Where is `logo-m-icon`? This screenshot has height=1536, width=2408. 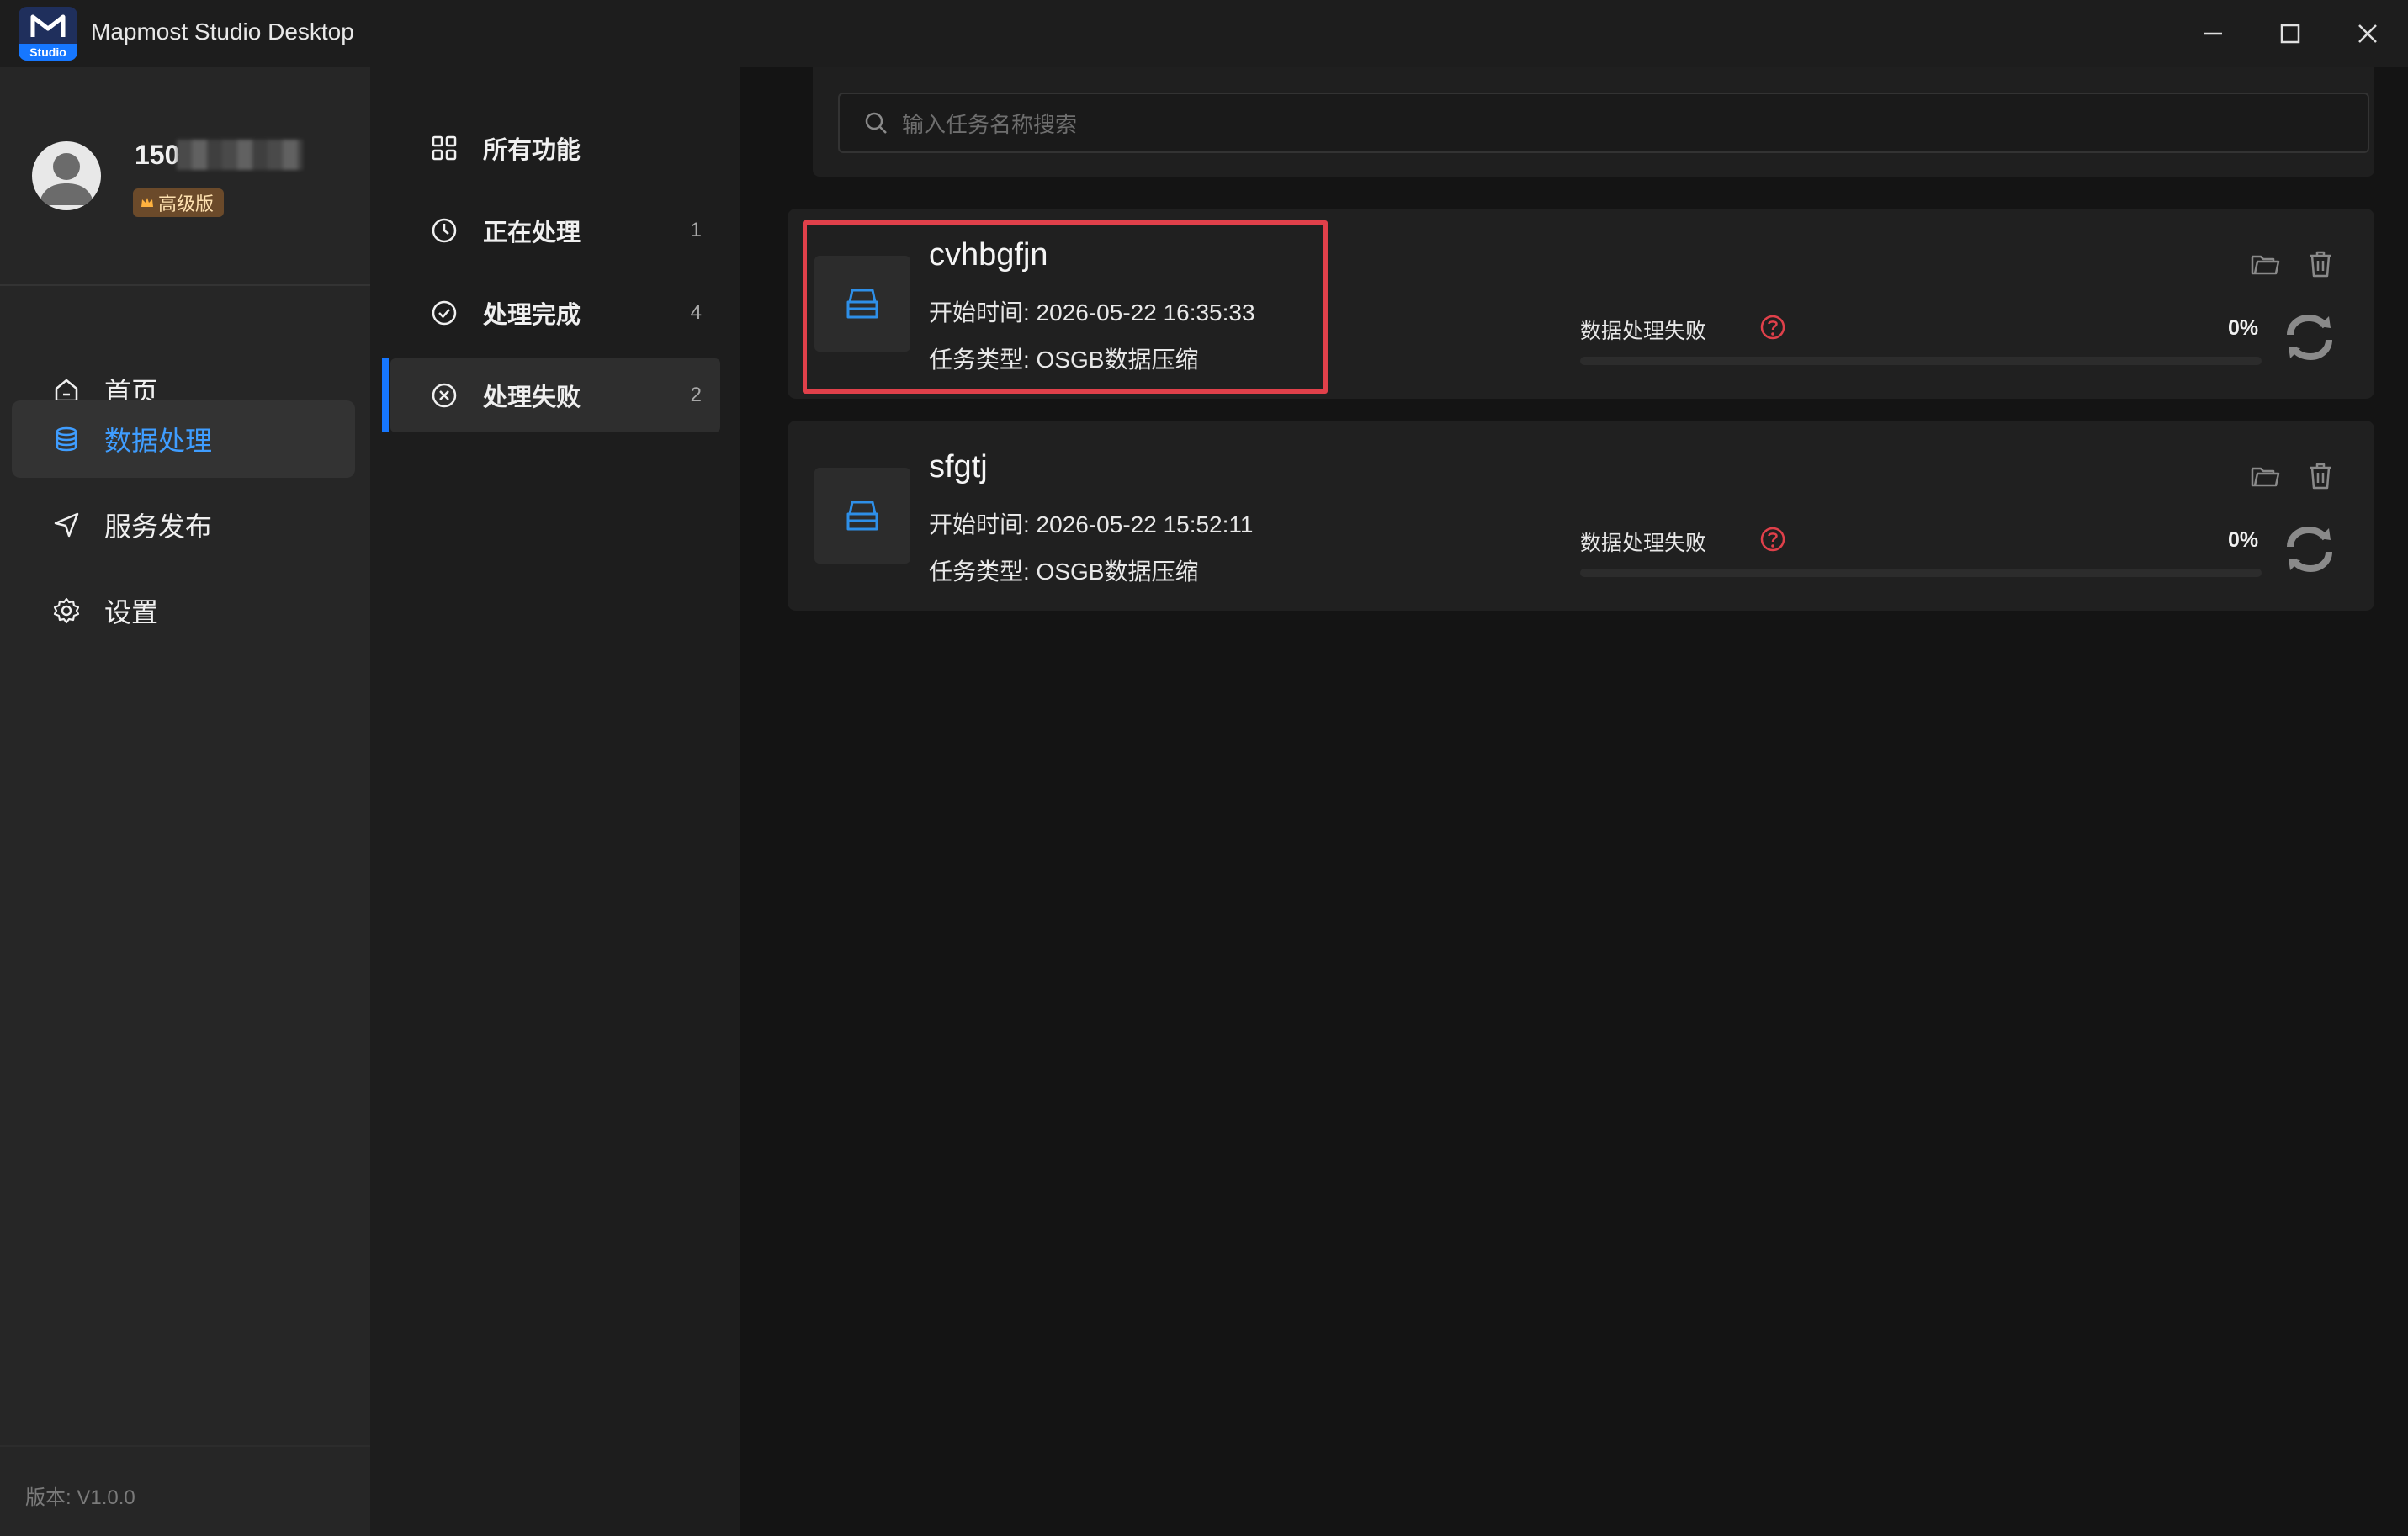 logo-m-icon is located at coordinates (48, 25).